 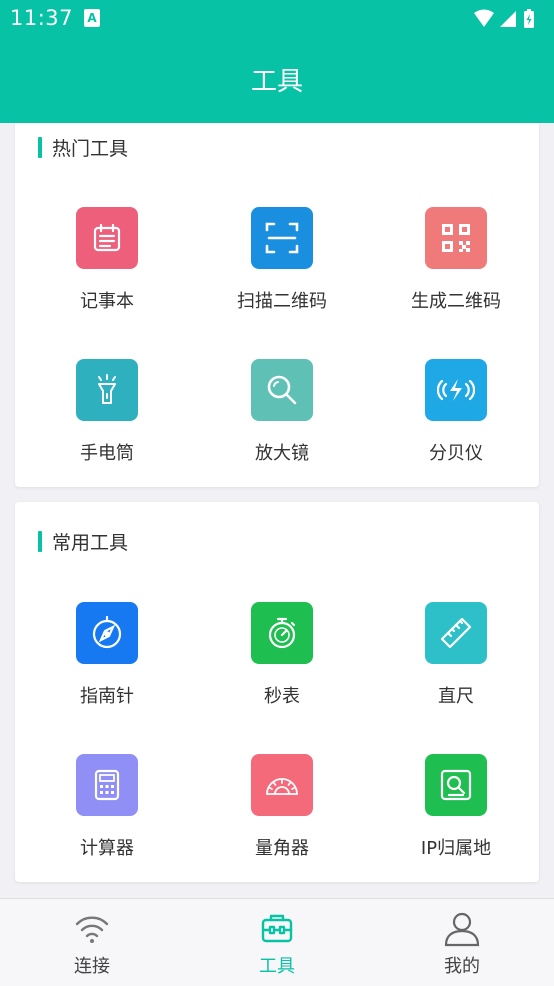 What do you see at coordinates (90, 149) in the screenshot?
I see `section-title: 热门工具` at bounding box center [90, 149].